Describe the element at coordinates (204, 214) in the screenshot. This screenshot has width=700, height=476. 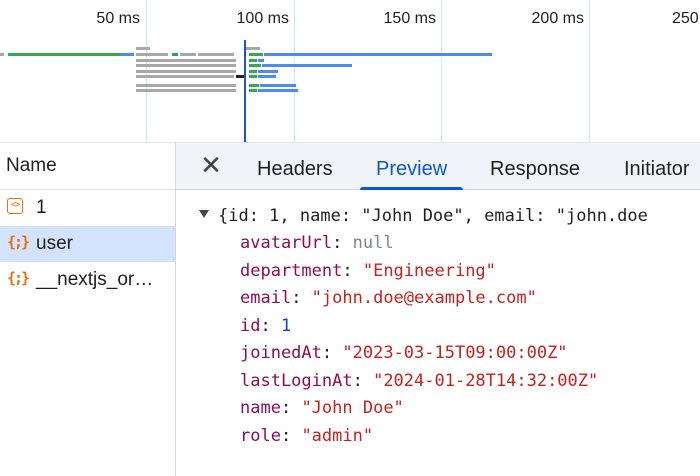
I see `collapse-triangle-icon` at that location.